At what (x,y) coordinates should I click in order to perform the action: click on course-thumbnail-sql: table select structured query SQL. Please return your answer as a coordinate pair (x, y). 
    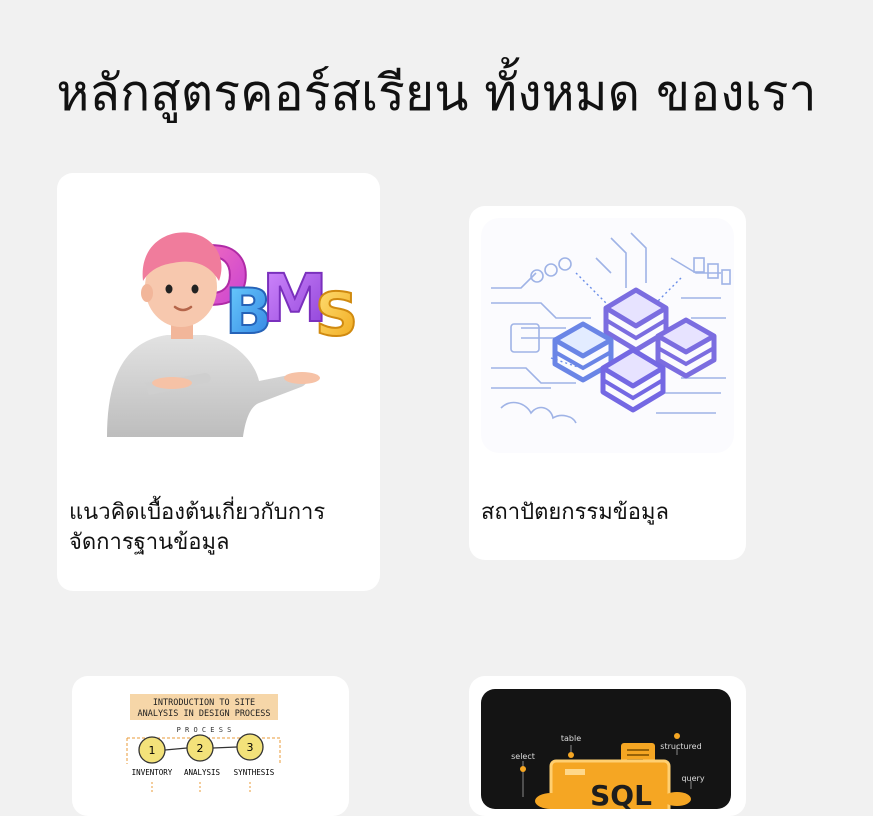
    Looking at the image, I should click on (606, 749).